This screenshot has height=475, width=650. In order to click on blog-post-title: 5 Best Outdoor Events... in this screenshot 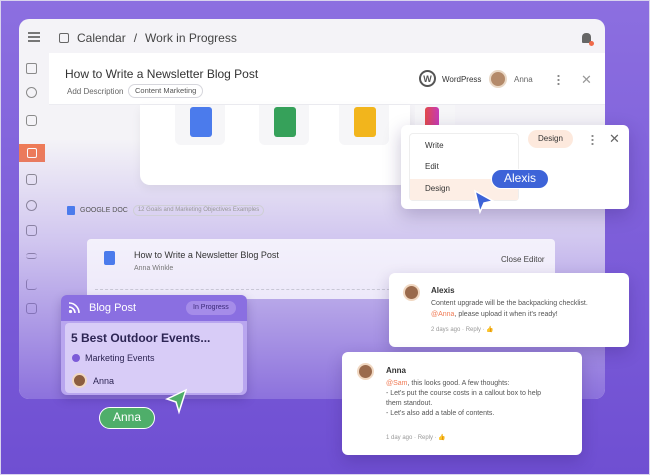, I will do `click(140, 338)`.